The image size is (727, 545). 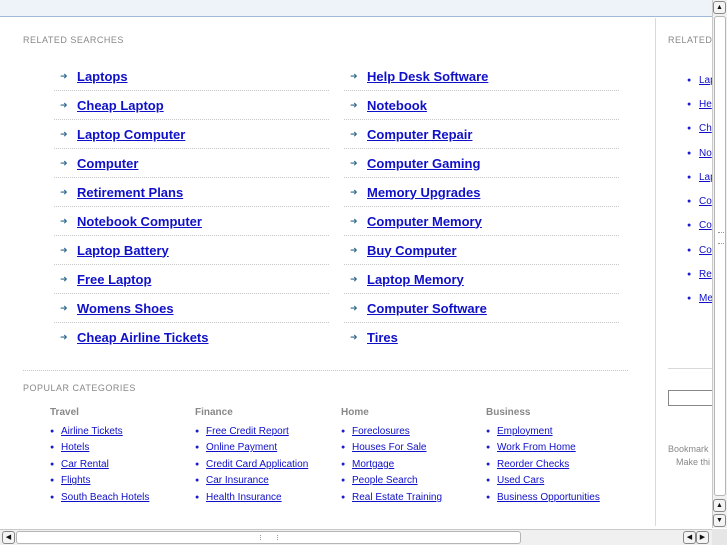 What do you see at coordinates (705, 128) in the screenshot?
I see `sidebar-link: Ch` at bounding box center [705, 128].